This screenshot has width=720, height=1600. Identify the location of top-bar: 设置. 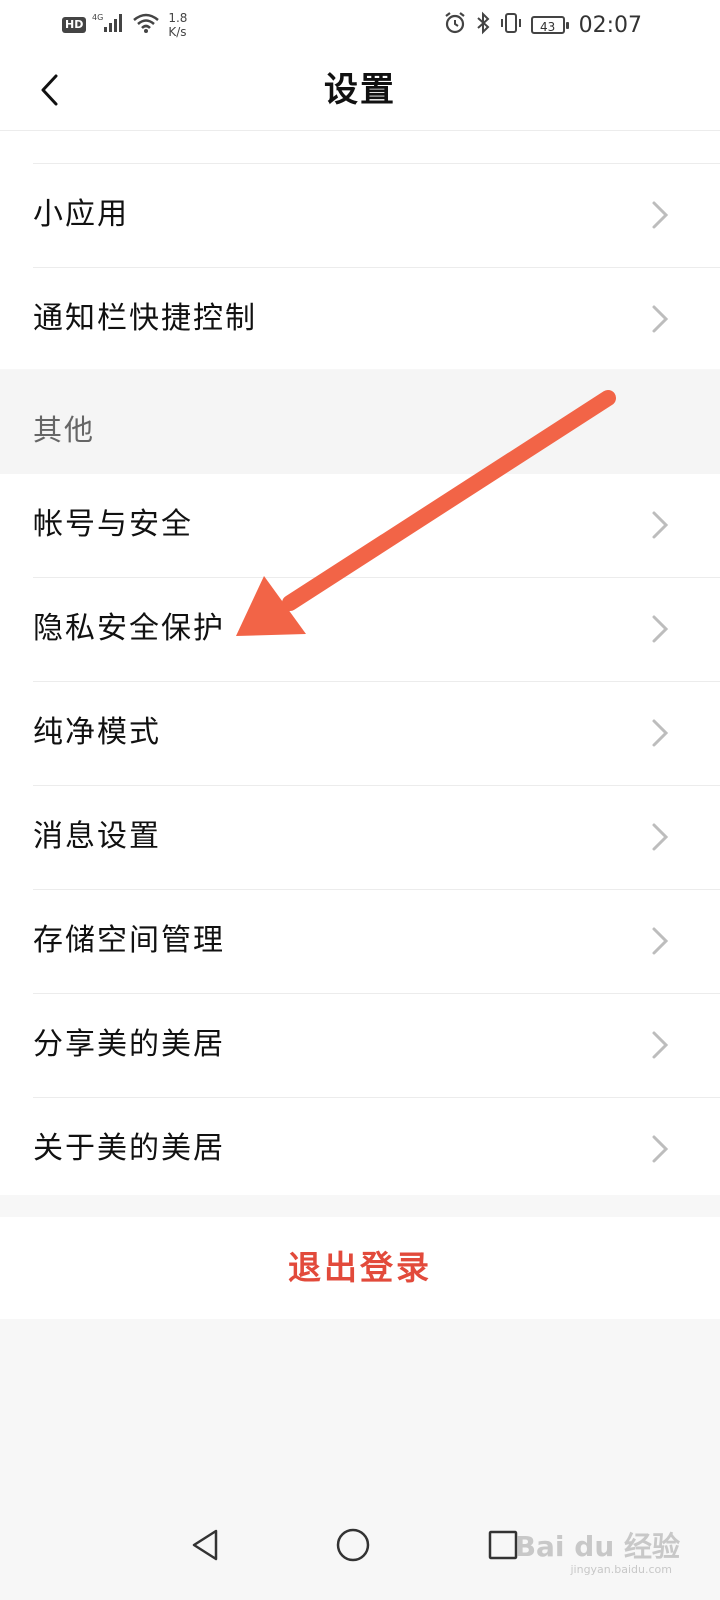
(360, 90).